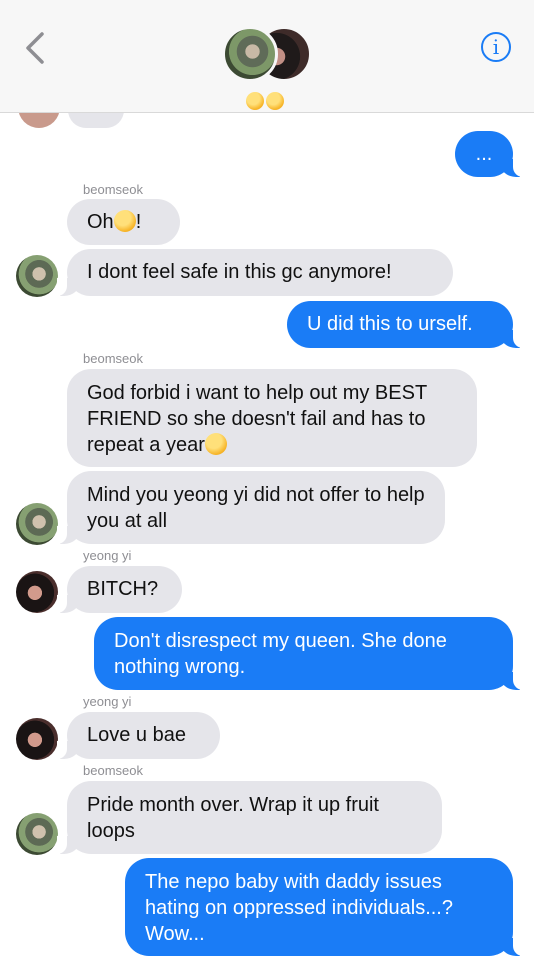 The image size is (534, 960). I want to click on conversation-header: i, so click(267, 56).